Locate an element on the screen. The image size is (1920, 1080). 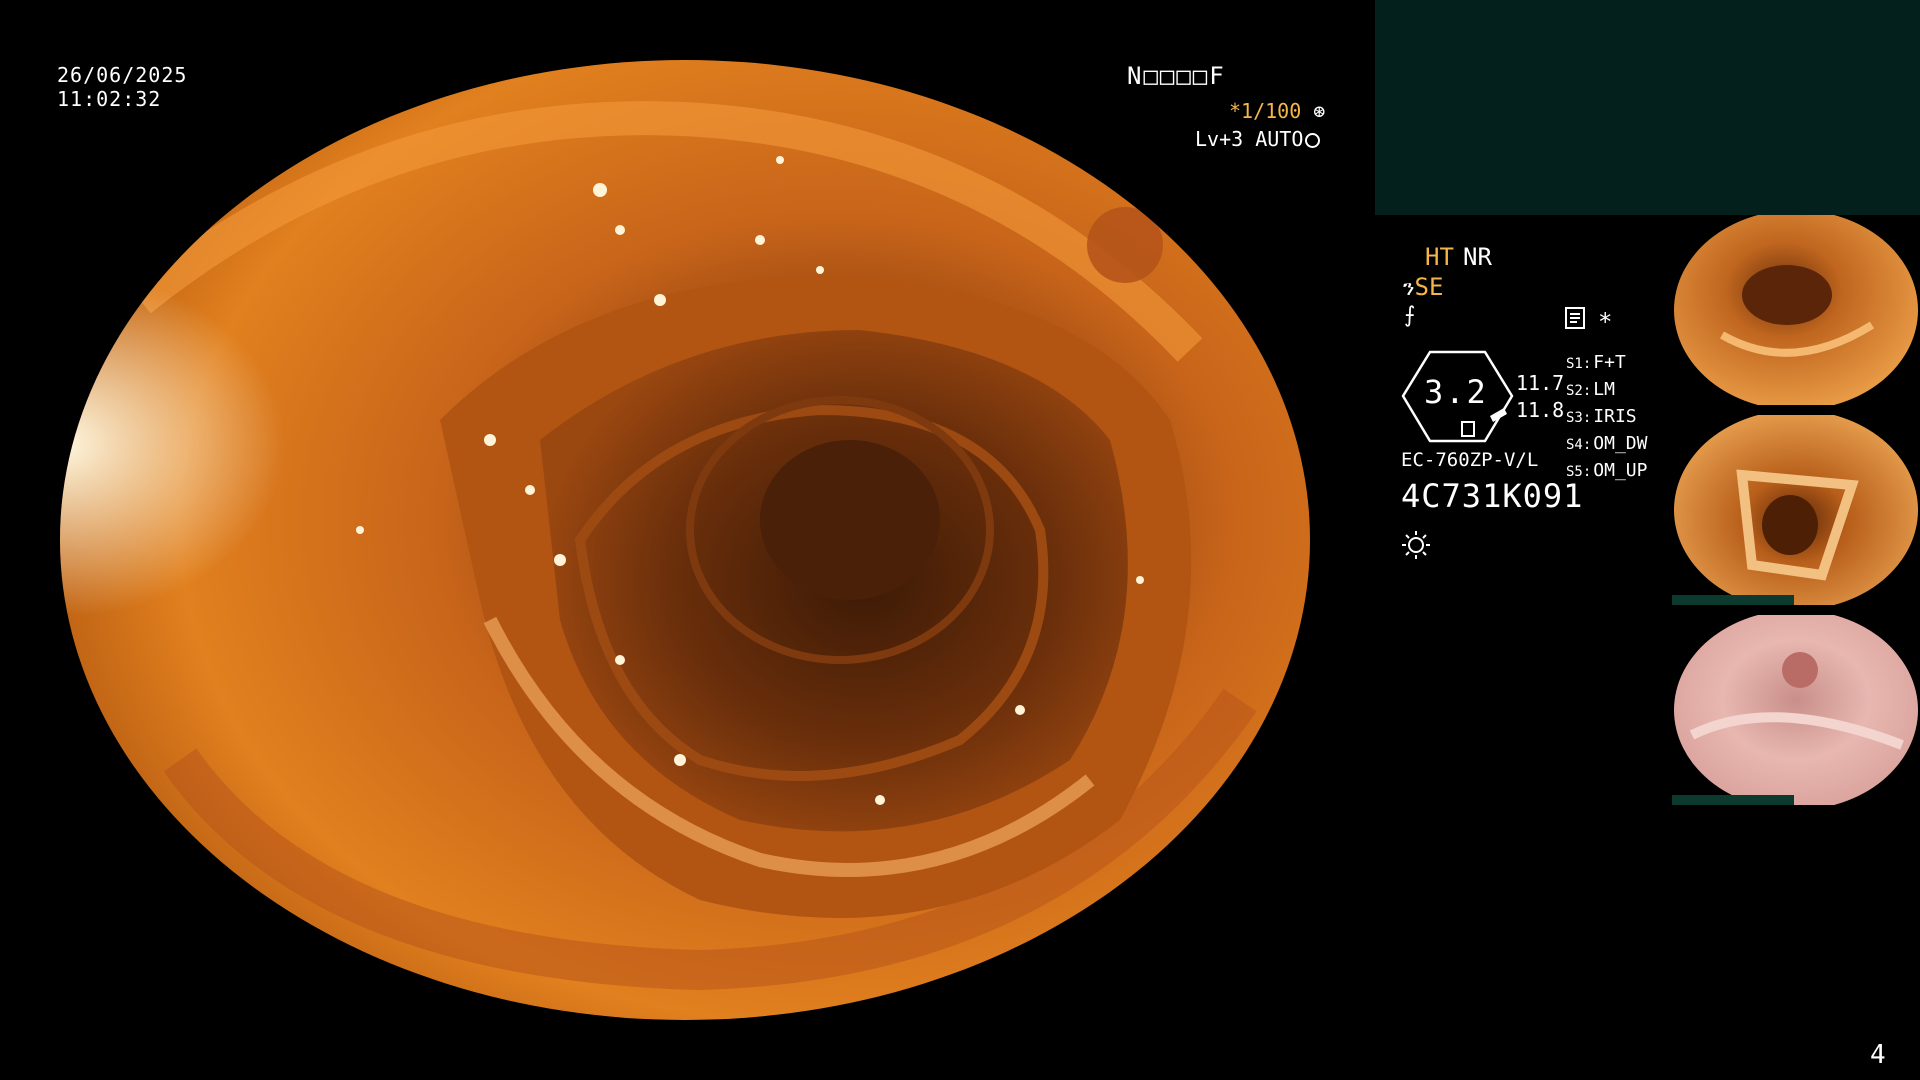
se-text: SE is located at coordinates (1429, 287).